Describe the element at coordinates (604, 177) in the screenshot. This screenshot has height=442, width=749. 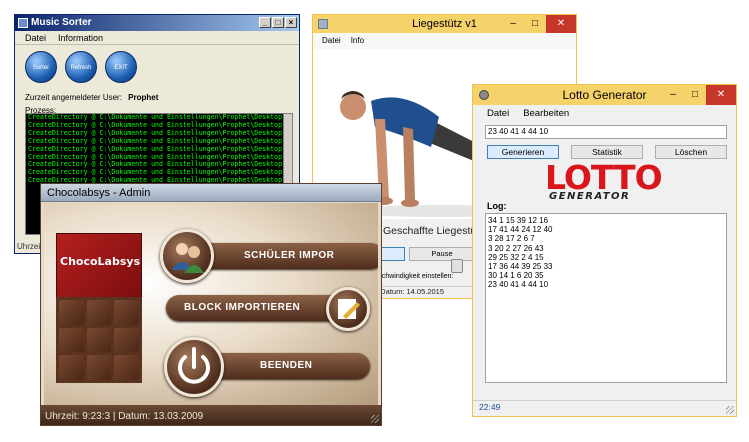
I see `logo-lotto: LOTTO` at that location.